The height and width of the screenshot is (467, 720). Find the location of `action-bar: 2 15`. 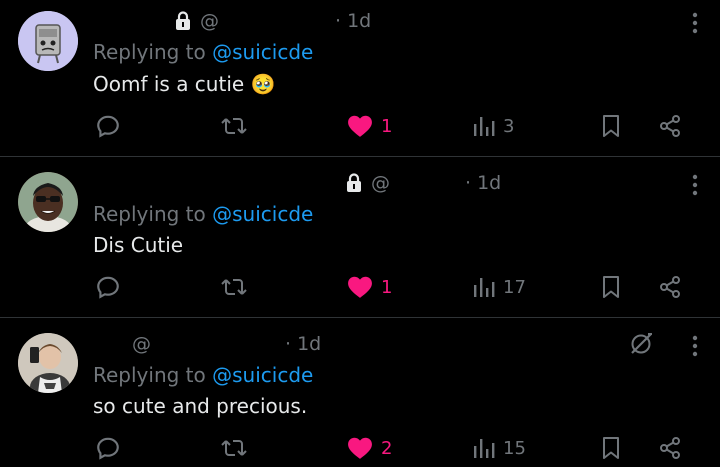

action-bar: 2 15 is located at coordinates (360, 448).